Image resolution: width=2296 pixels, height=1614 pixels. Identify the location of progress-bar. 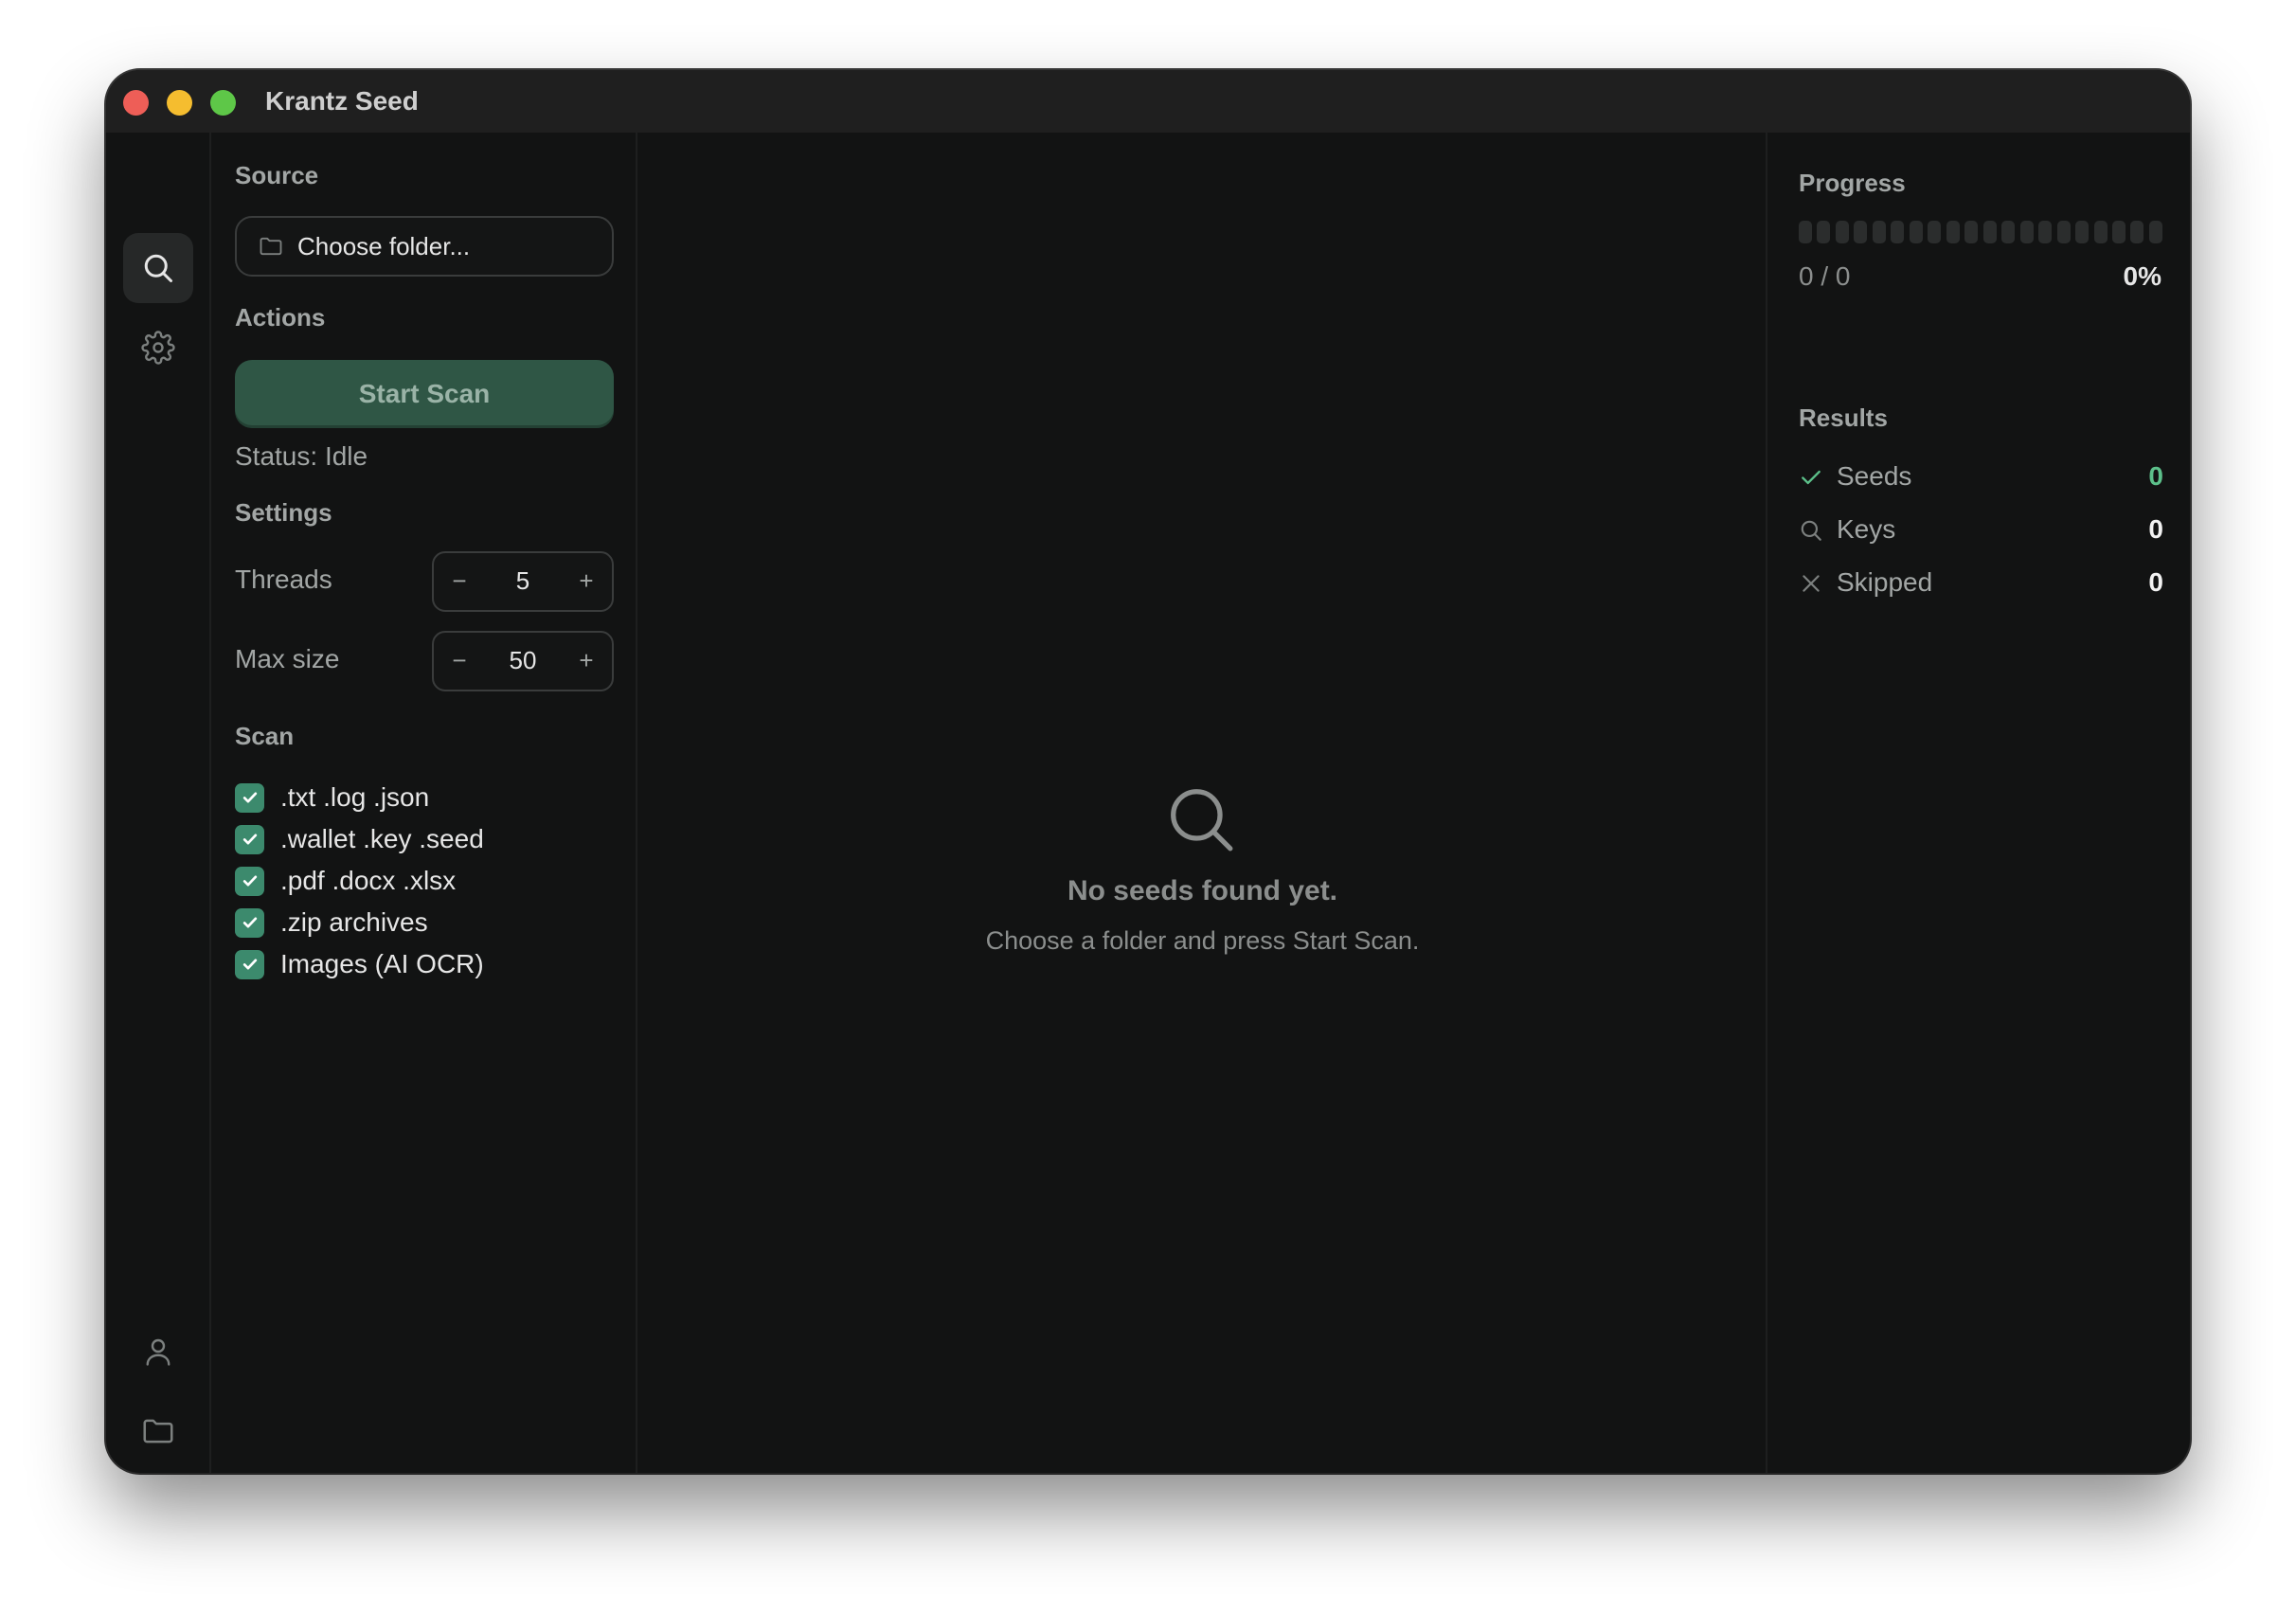
(1980, 232).